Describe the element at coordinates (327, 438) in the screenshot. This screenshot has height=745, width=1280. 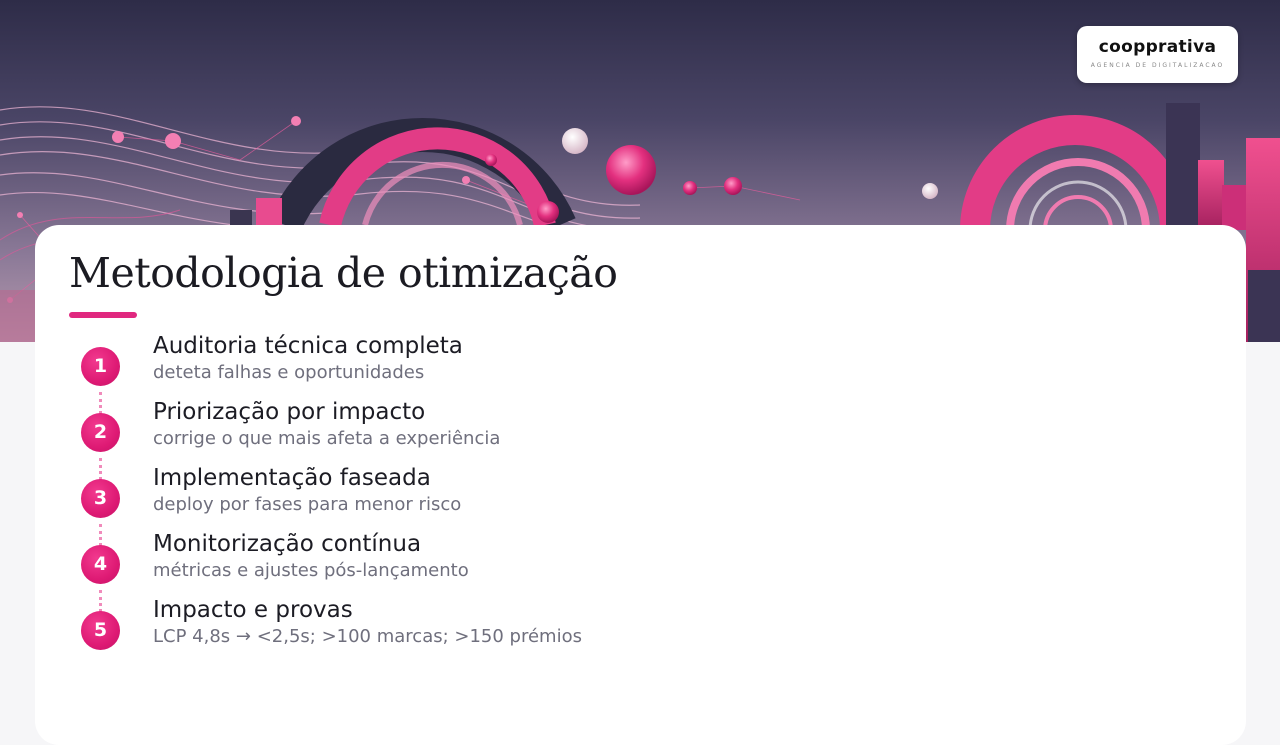
I see `step-subtitle: corrige o que mais afeta a experiência` at that location.